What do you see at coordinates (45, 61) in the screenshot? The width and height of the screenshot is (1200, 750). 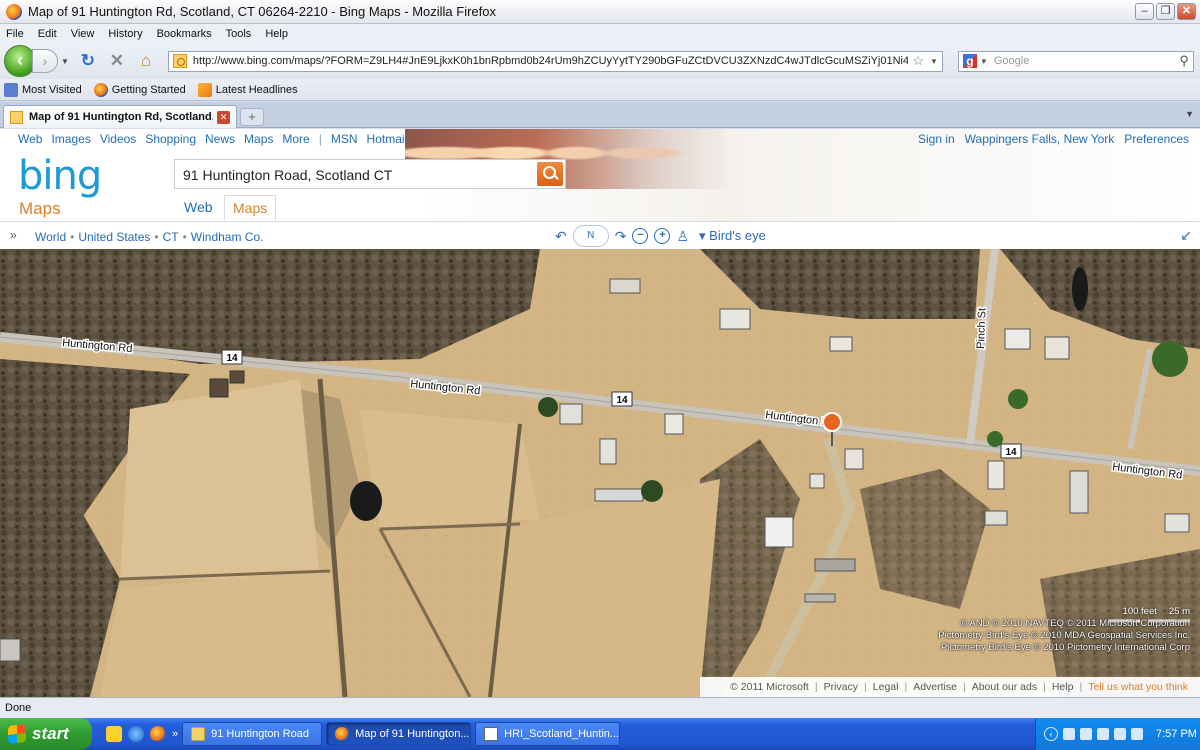 I see `forward-button: ›` at bounding box center [45, 61].